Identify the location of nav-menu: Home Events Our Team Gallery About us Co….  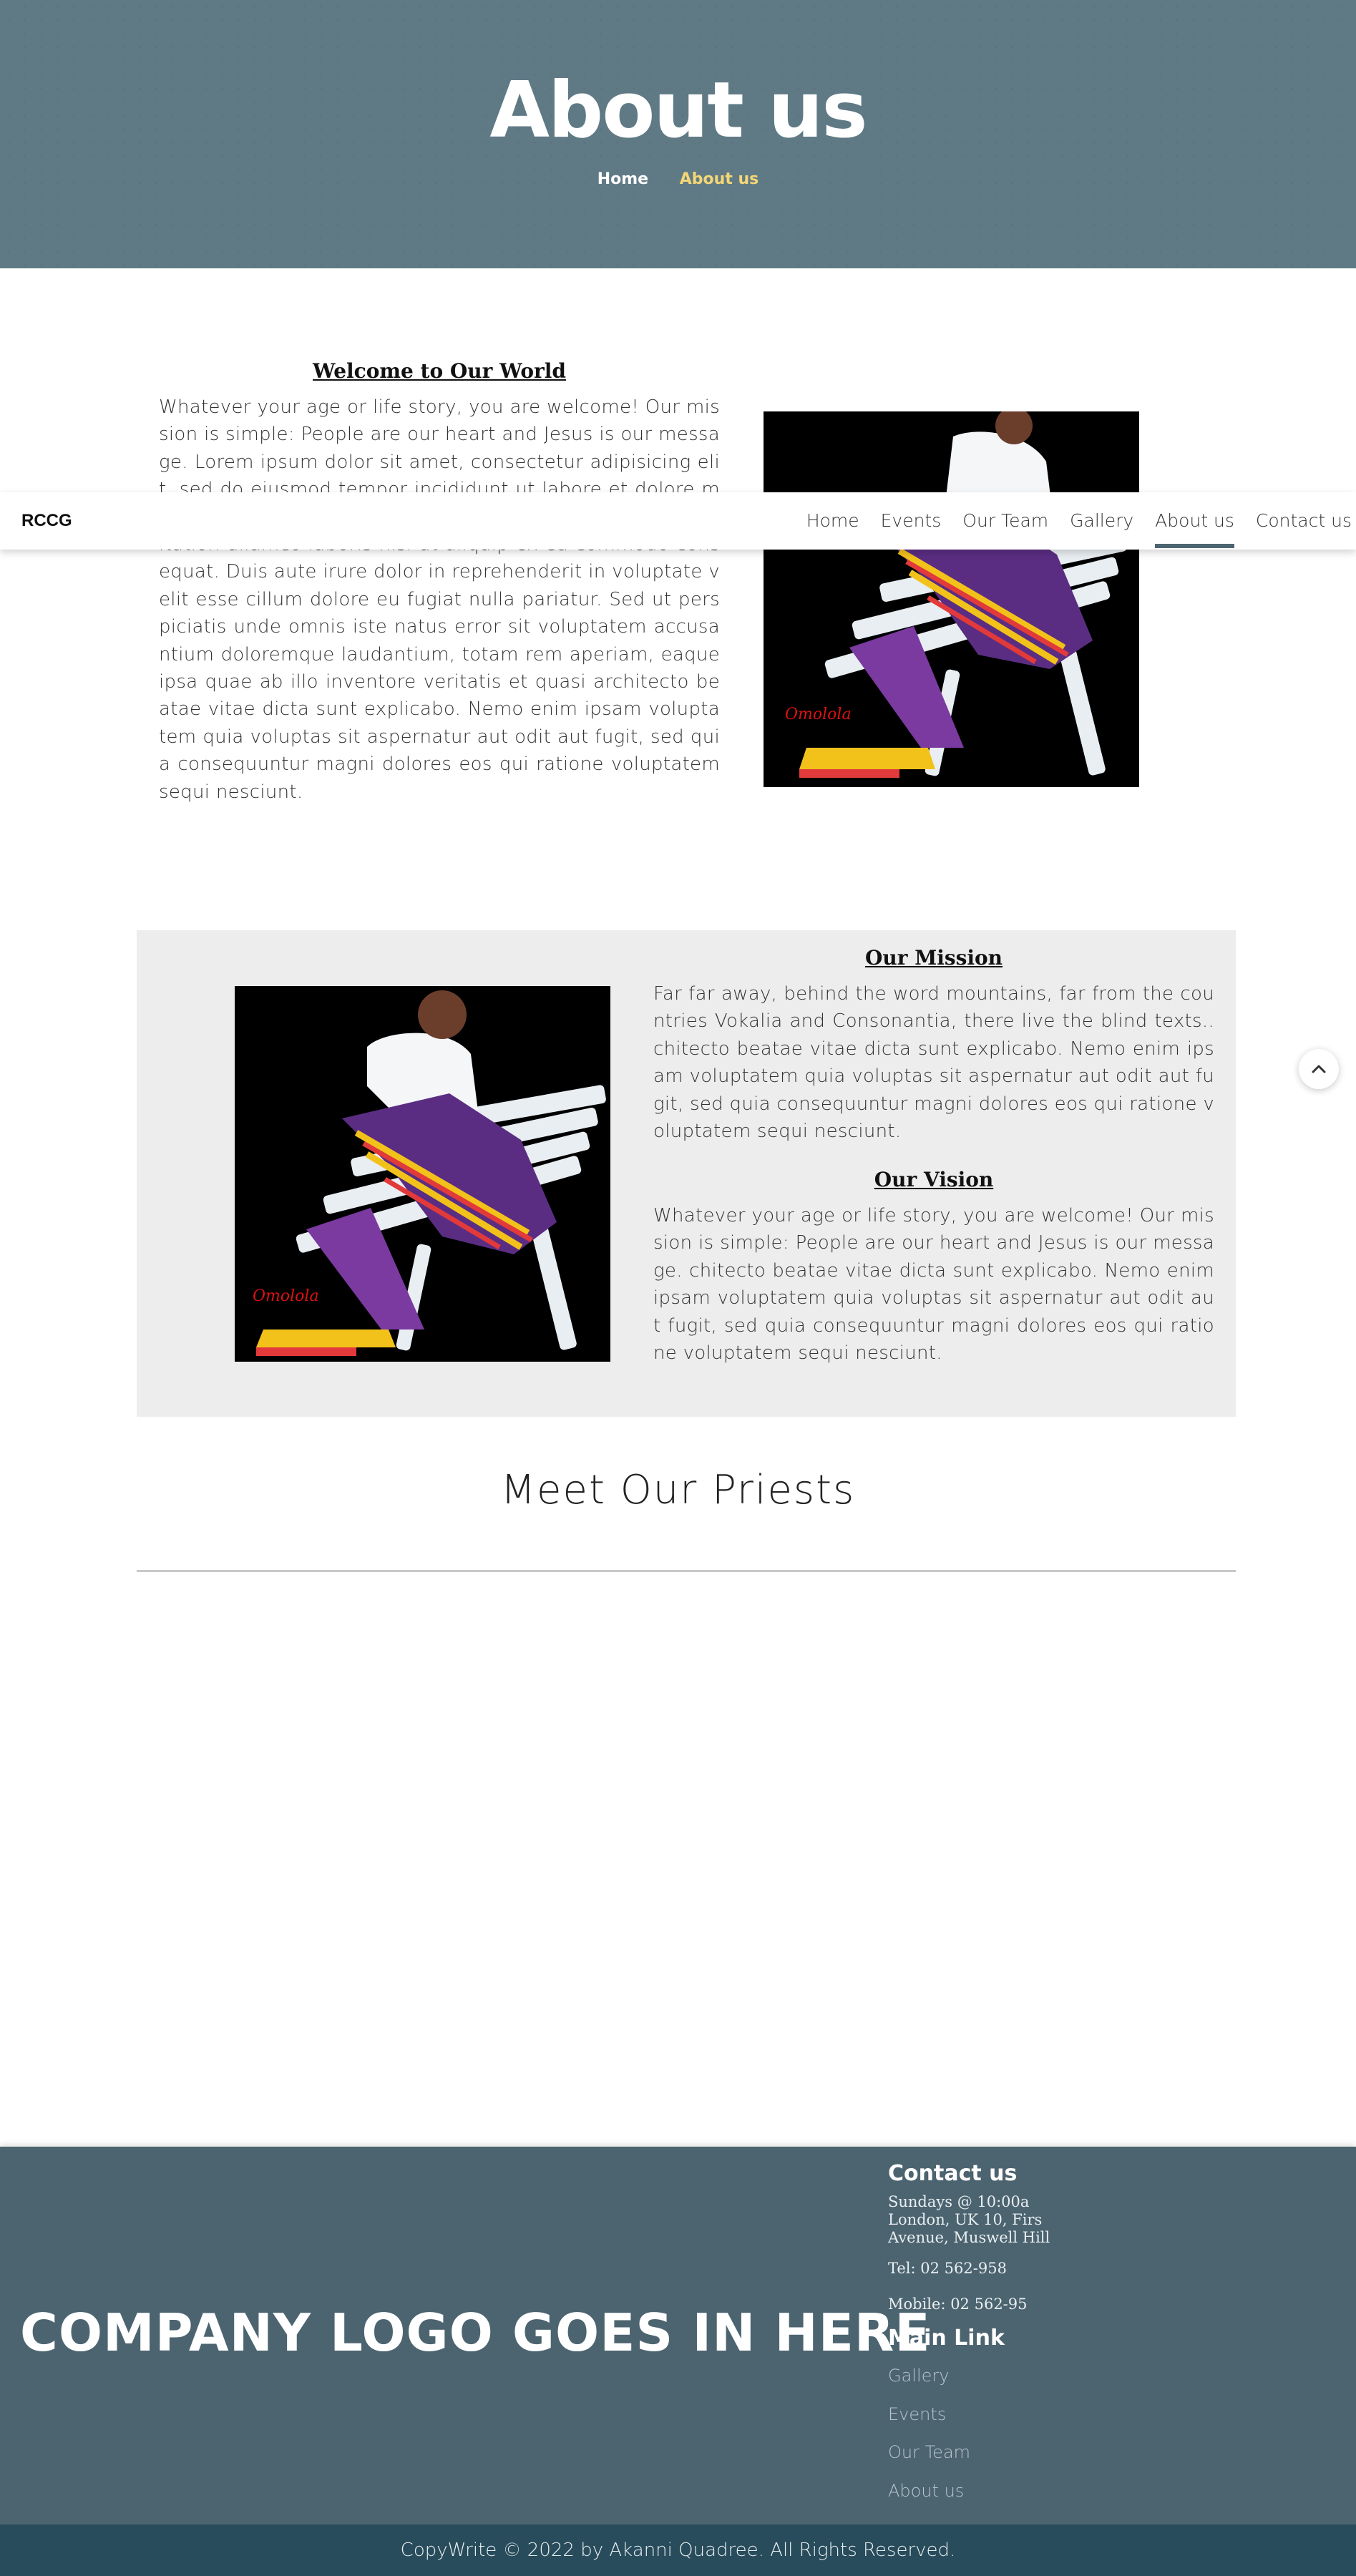
(1068, 521).